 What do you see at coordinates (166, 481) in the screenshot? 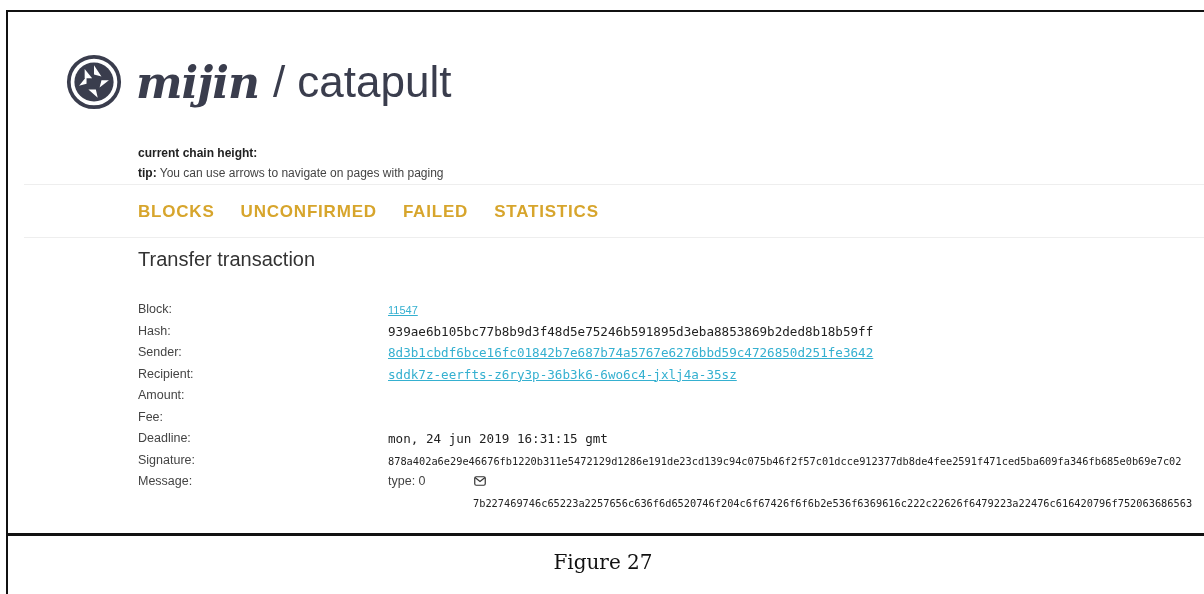
I see `field-label: Message:` at bounding box center [166, 481].